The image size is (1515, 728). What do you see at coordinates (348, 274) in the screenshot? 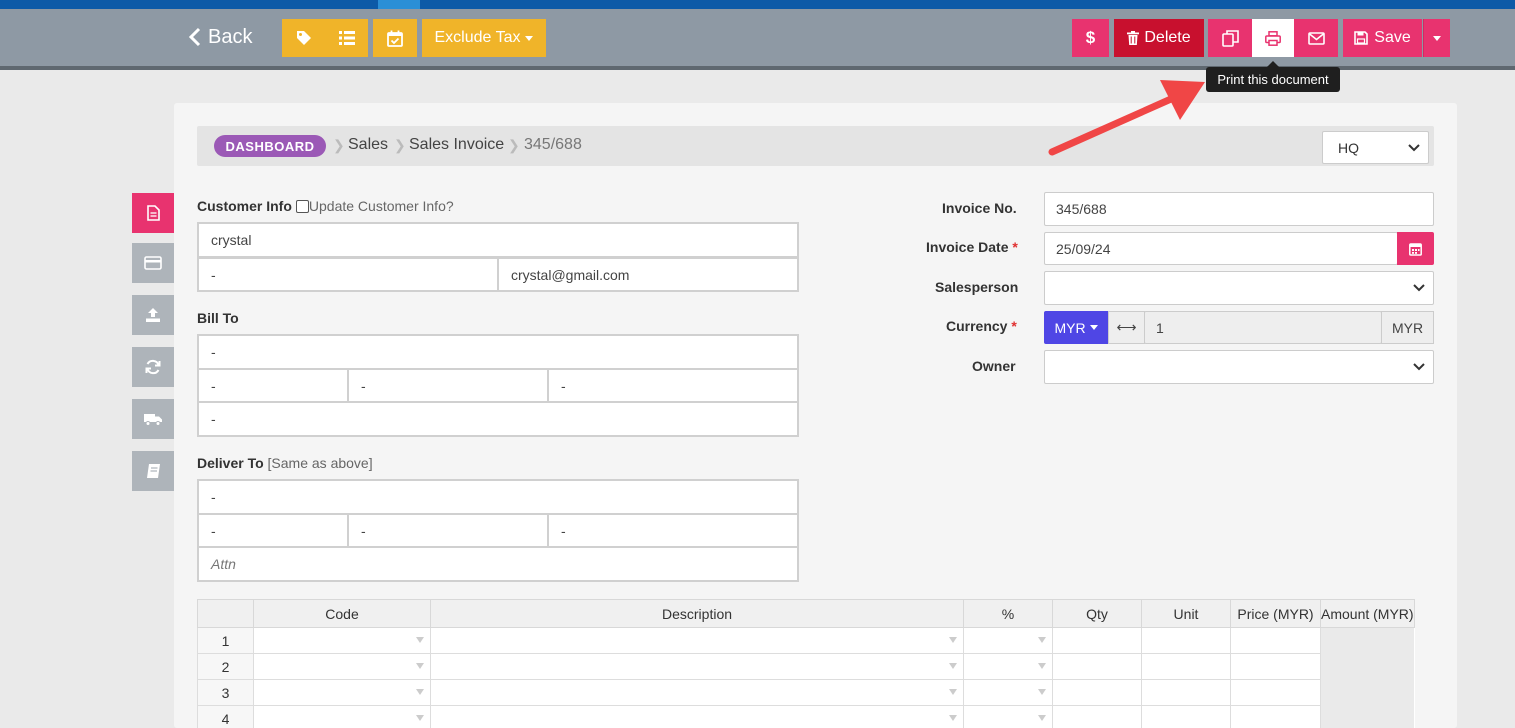
I see `customer-phone-field: -` at bounding box center [348, 274].